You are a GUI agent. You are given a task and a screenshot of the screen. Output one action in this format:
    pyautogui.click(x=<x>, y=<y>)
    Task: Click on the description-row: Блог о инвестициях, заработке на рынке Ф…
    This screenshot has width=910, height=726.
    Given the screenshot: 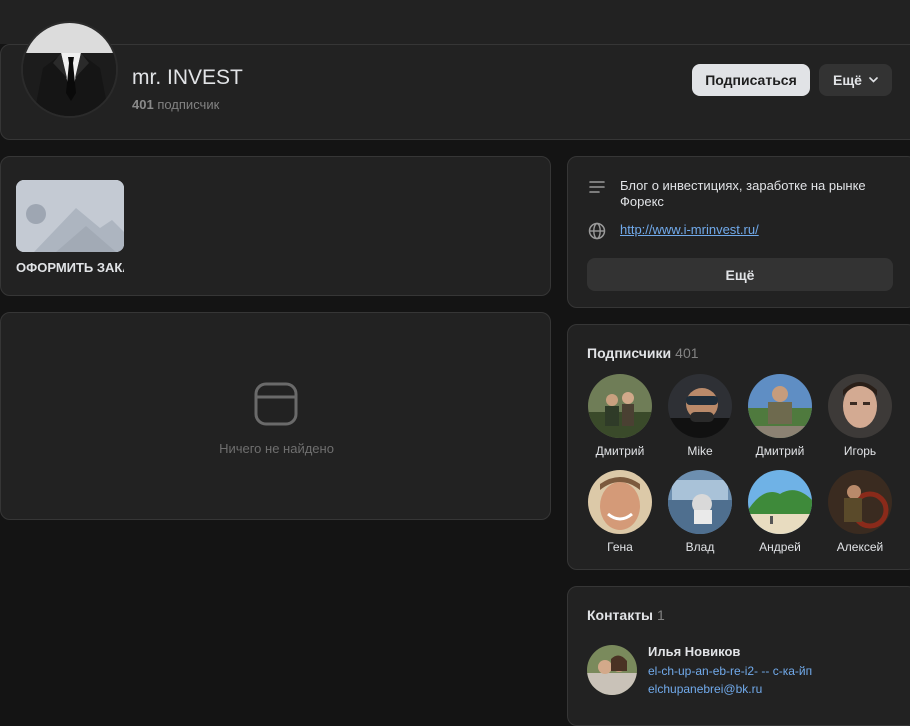 What is the action you would take?
    pyautogui.click(x=739, y=194)
    